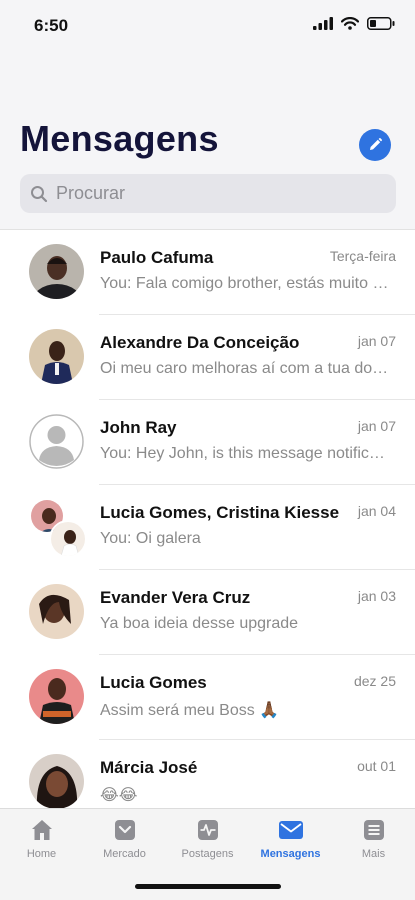 The image size is (415, 900). Describe the element at coordinates (207, 25) in the screenshot. I see `status-bar: 6:50` at that location.